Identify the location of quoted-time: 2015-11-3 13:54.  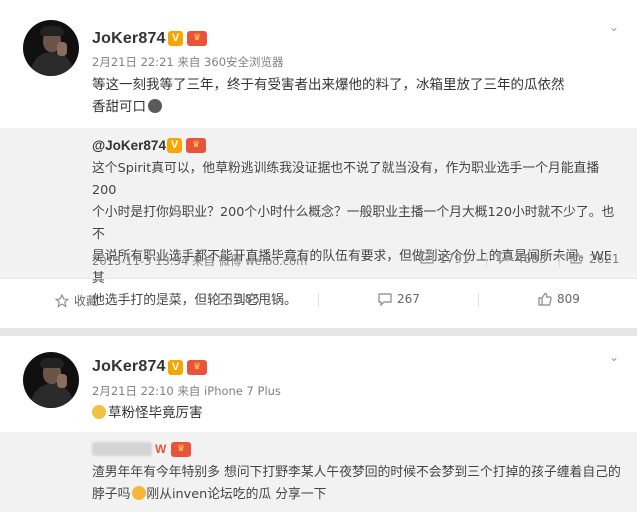
(140, 261).